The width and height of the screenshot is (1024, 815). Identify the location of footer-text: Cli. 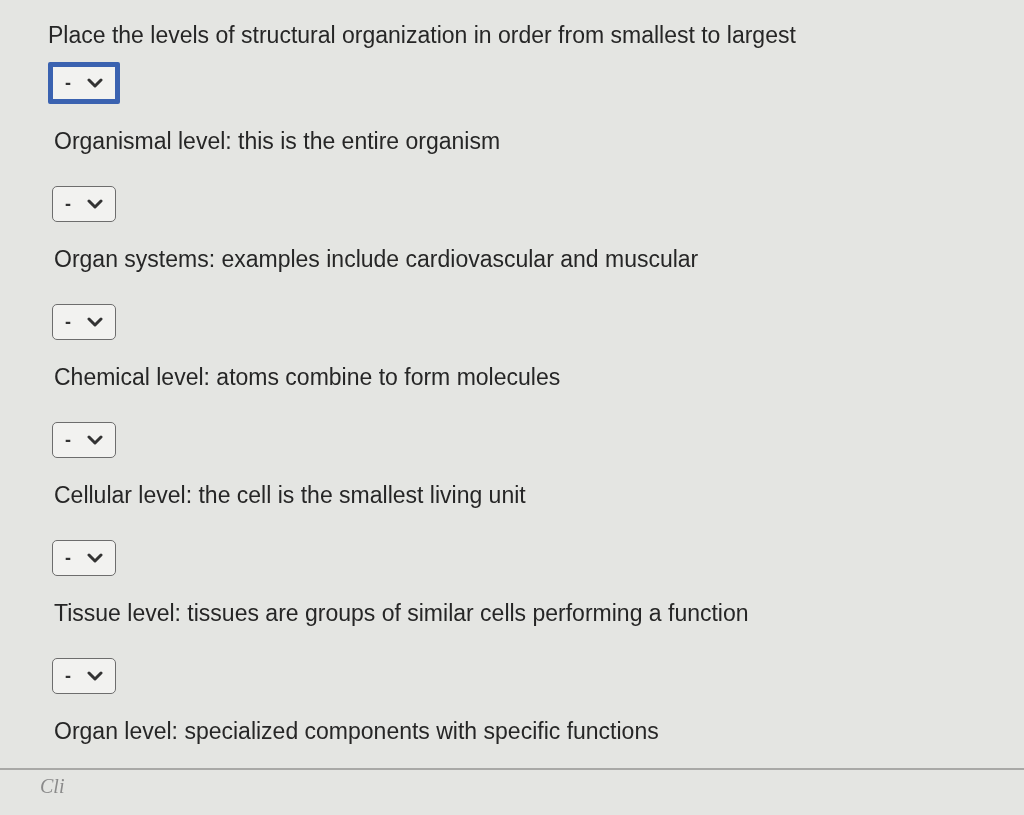
(52, 786).